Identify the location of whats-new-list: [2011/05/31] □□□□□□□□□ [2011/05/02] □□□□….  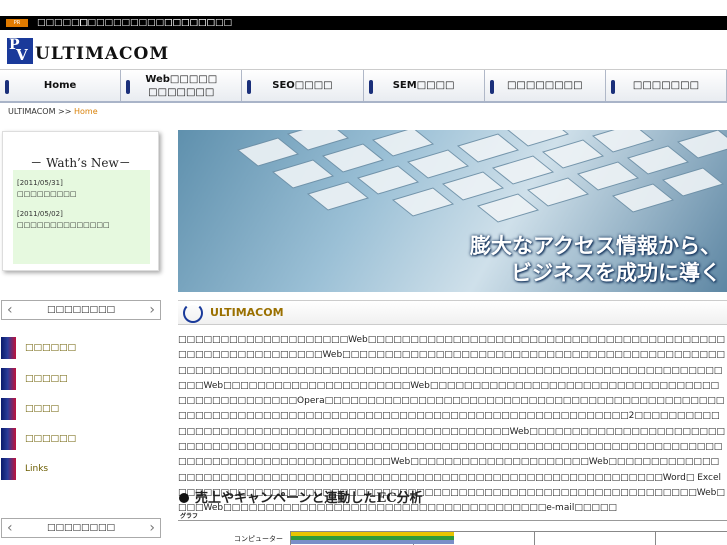
(81, 217).